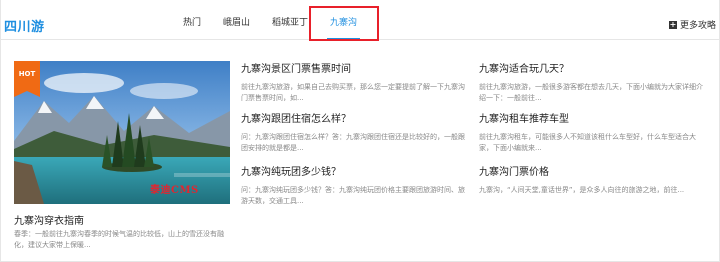  Describe the element at coordinates (192, 20) in the screenshot. I see `tab-hot: 热门` at that location.